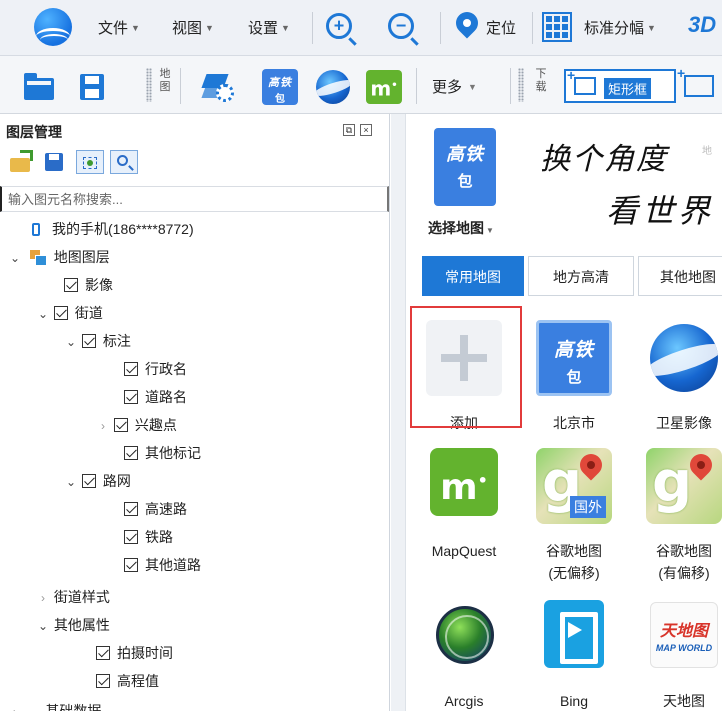 This screenshot has width=722, height=711. What do you see at coordinates (678, 654) in the screenshot?
I see `map-tile-tianditu: 天地图 MAP WORLD 天地图` at bounding box center [678, 654].